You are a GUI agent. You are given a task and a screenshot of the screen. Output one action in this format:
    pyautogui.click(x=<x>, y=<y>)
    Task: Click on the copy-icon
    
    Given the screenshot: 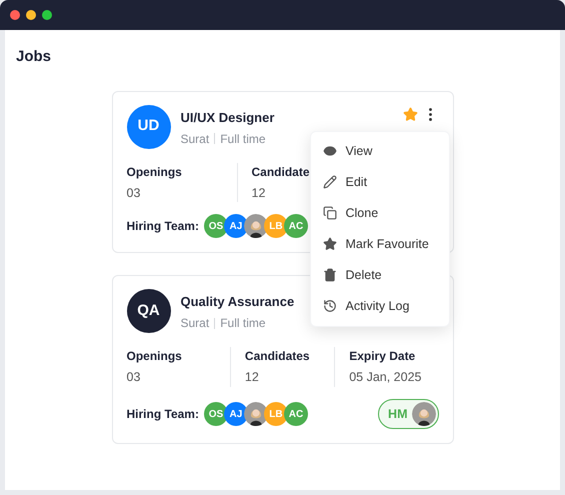 What is the action you would take?
    pyautogui.click(x=329, y=213)
    